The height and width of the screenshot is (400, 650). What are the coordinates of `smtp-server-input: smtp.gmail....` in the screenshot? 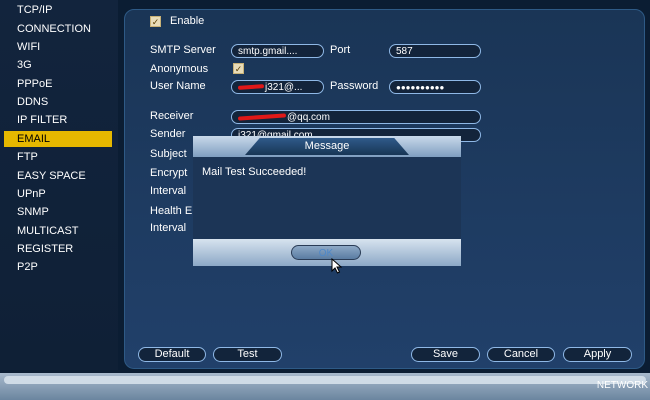 It's located at (277, 51).